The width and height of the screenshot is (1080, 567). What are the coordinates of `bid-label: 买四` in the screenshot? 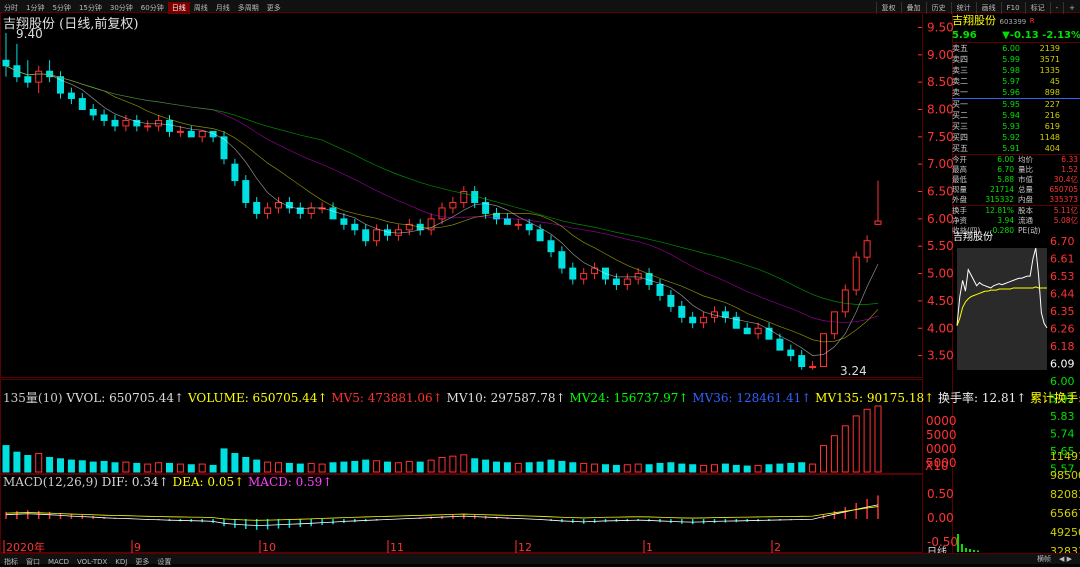 It's located at (960, 137).